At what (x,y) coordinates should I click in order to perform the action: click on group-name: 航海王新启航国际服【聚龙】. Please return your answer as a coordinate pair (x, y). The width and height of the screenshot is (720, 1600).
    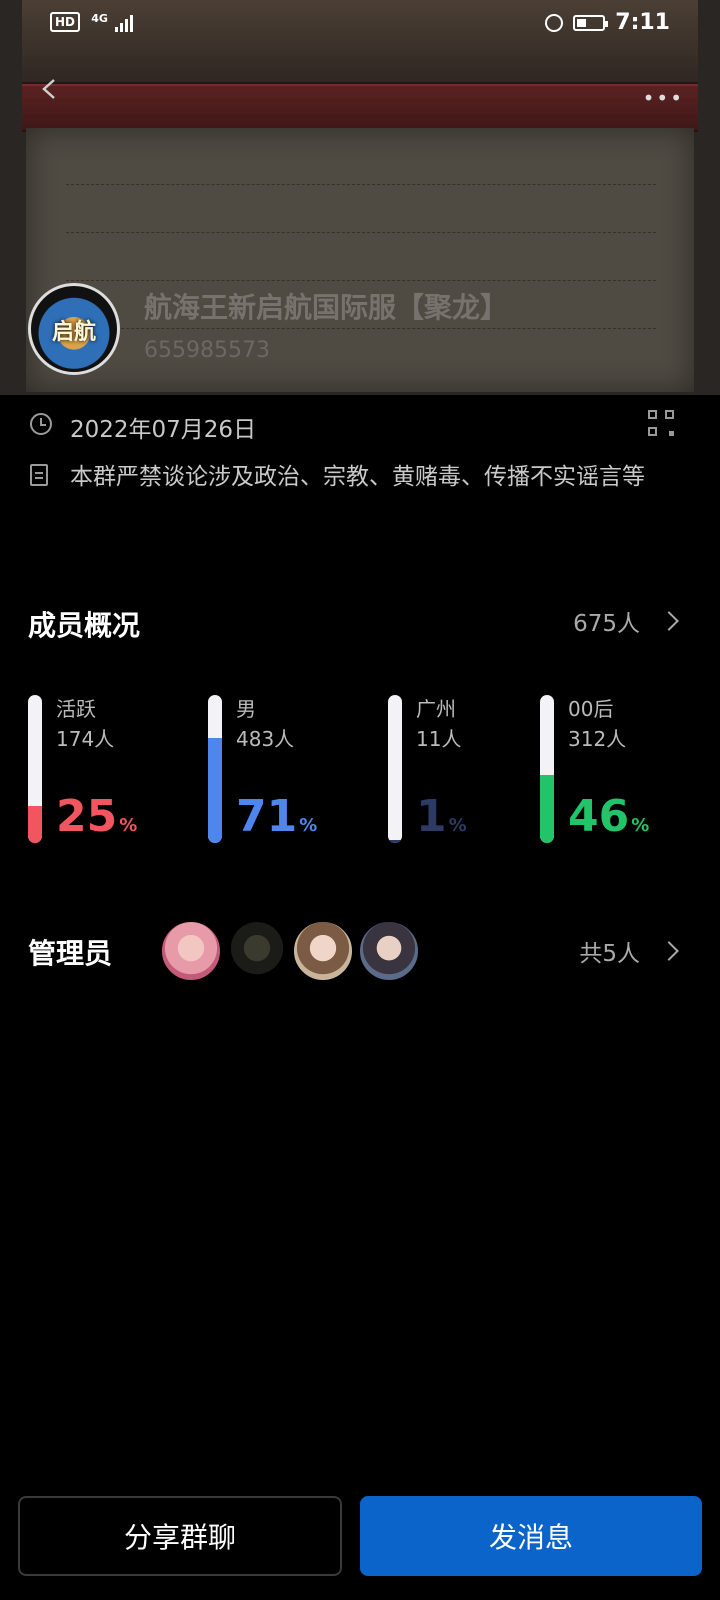
    Looking at the image, I should click on (326, 307).